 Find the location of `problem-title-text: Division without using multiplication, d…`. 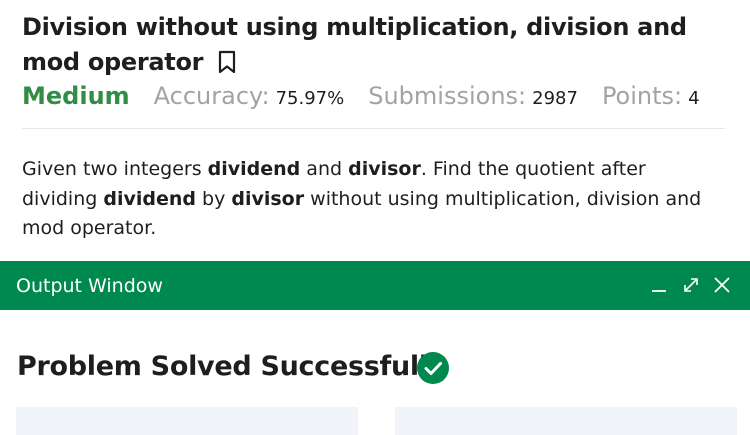

problem-title-text: Division without using multiplication, d… is located at coordinates (354, 44).